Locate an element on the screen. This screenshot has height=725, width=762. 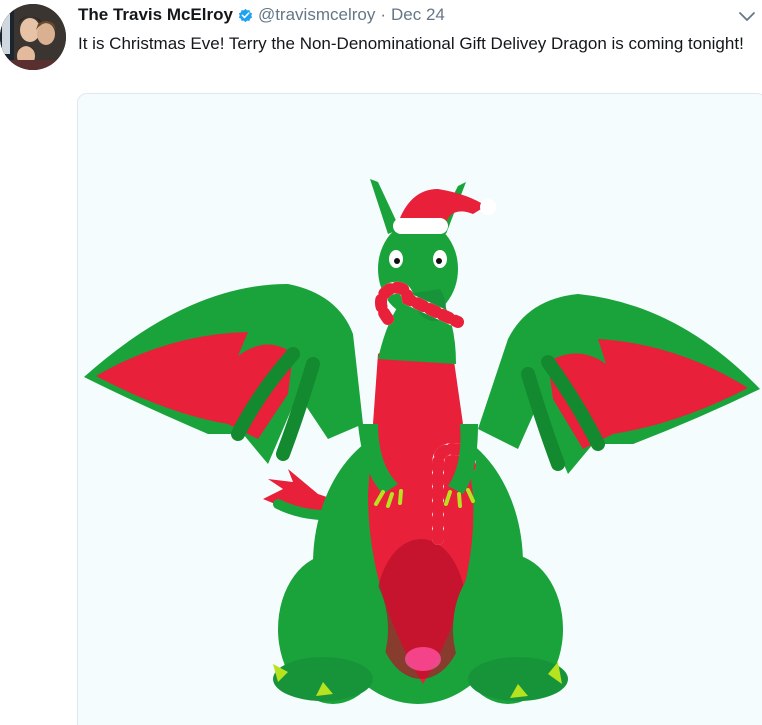
left-wing is located at coordinates (223, 374).